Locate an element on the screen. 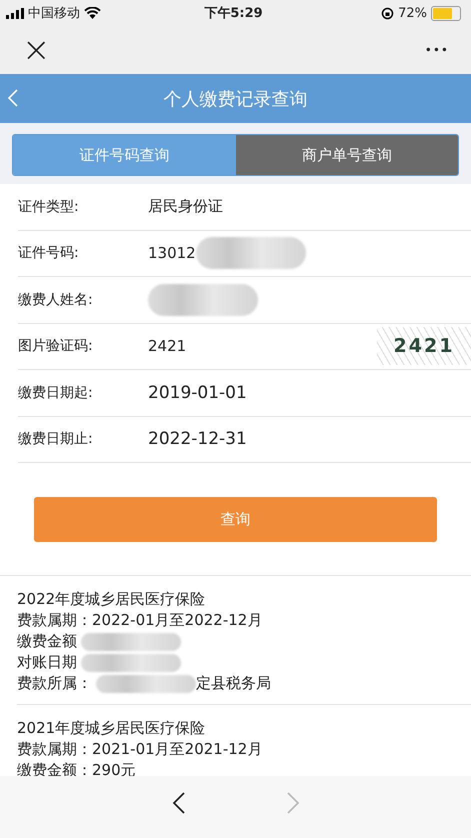  status-time: 下午5:29 is located at coordinates (233, 13).